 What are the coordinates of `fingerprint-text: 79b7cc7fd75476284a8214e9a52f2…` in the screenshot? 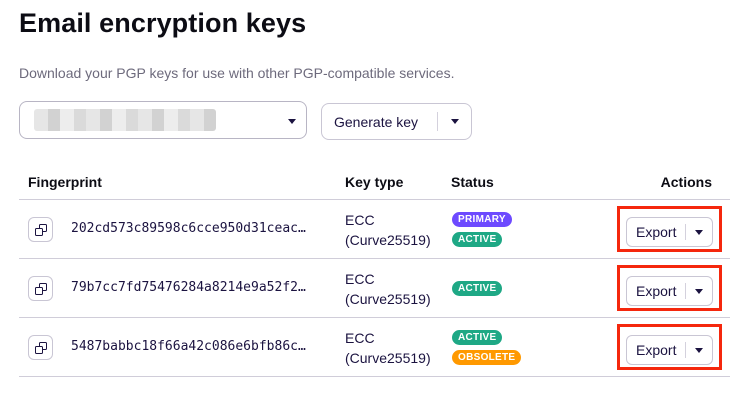 It's located at (188, 287).